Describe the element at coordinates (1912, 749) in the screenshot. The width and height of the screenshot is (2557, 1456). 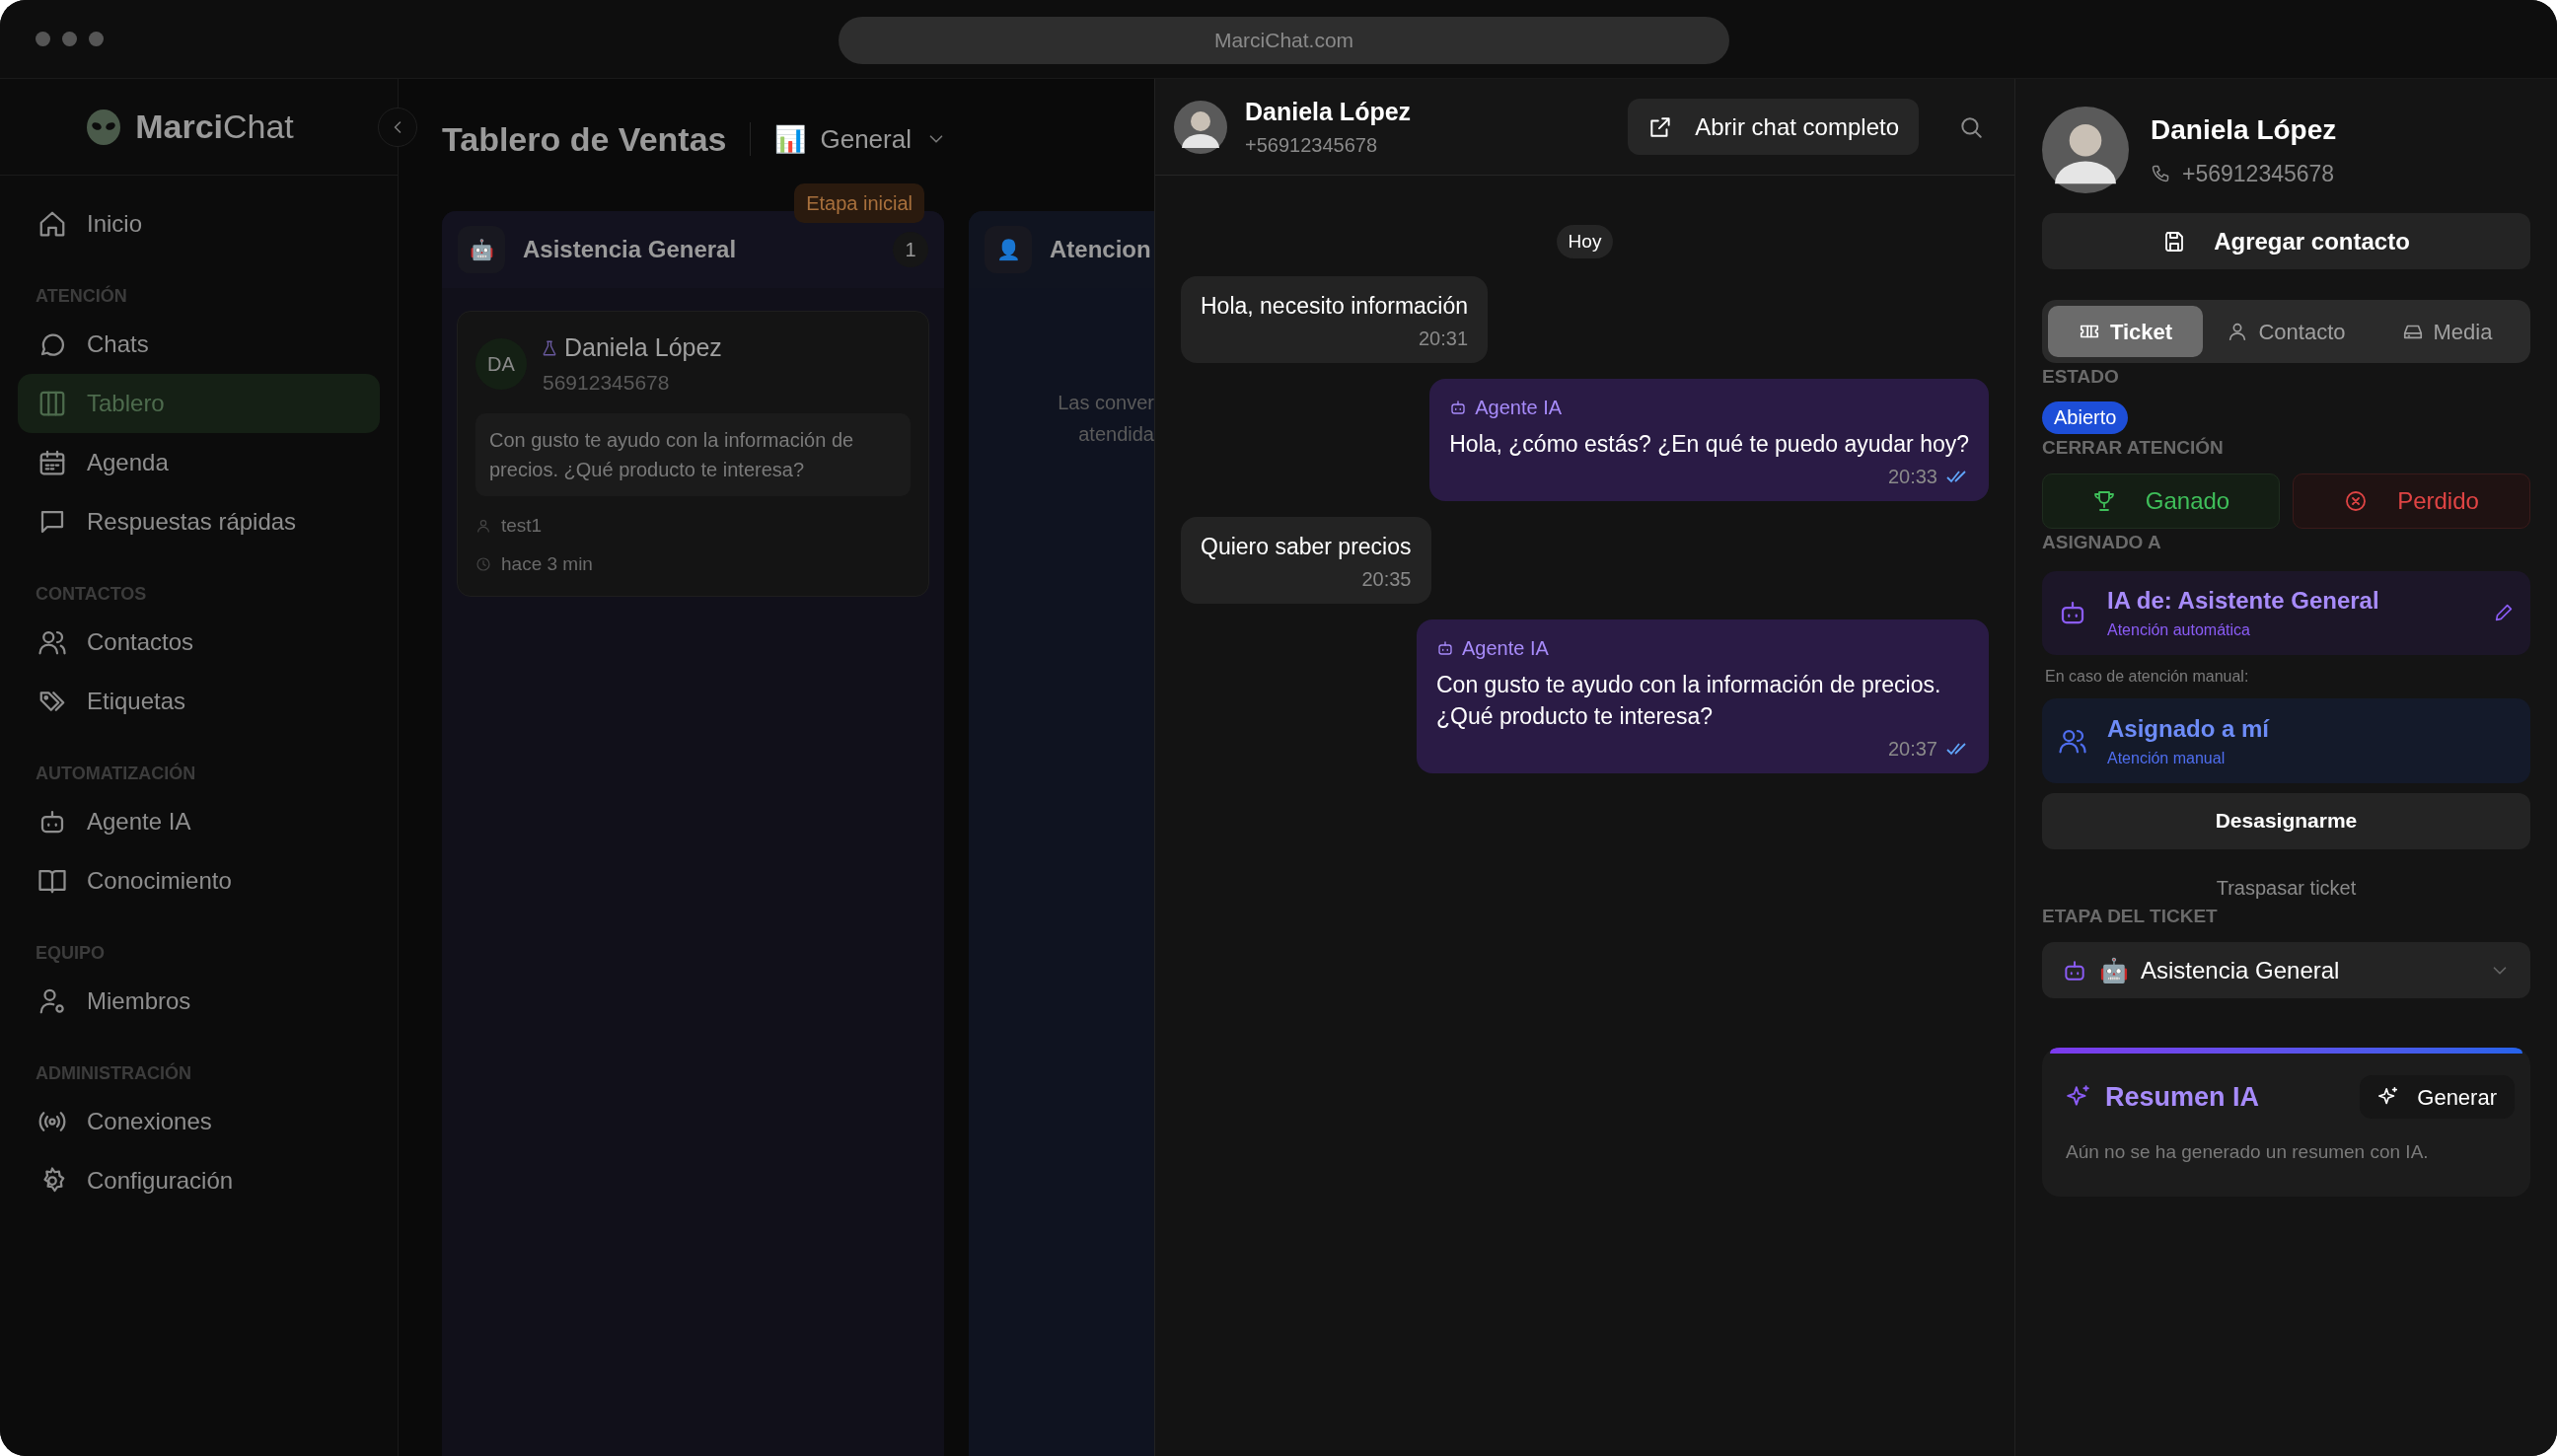
I see `message-time: 20:37` at that location.